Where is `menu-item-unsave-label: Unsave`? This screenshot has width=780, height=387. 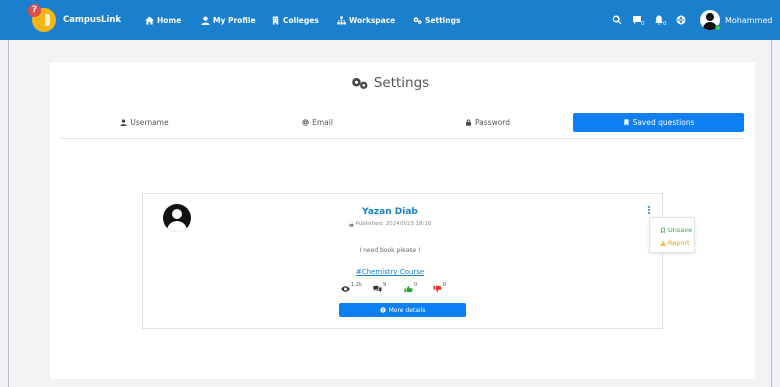 menu-item-unsave-label: Unsave is located at coordinates (680, 230).